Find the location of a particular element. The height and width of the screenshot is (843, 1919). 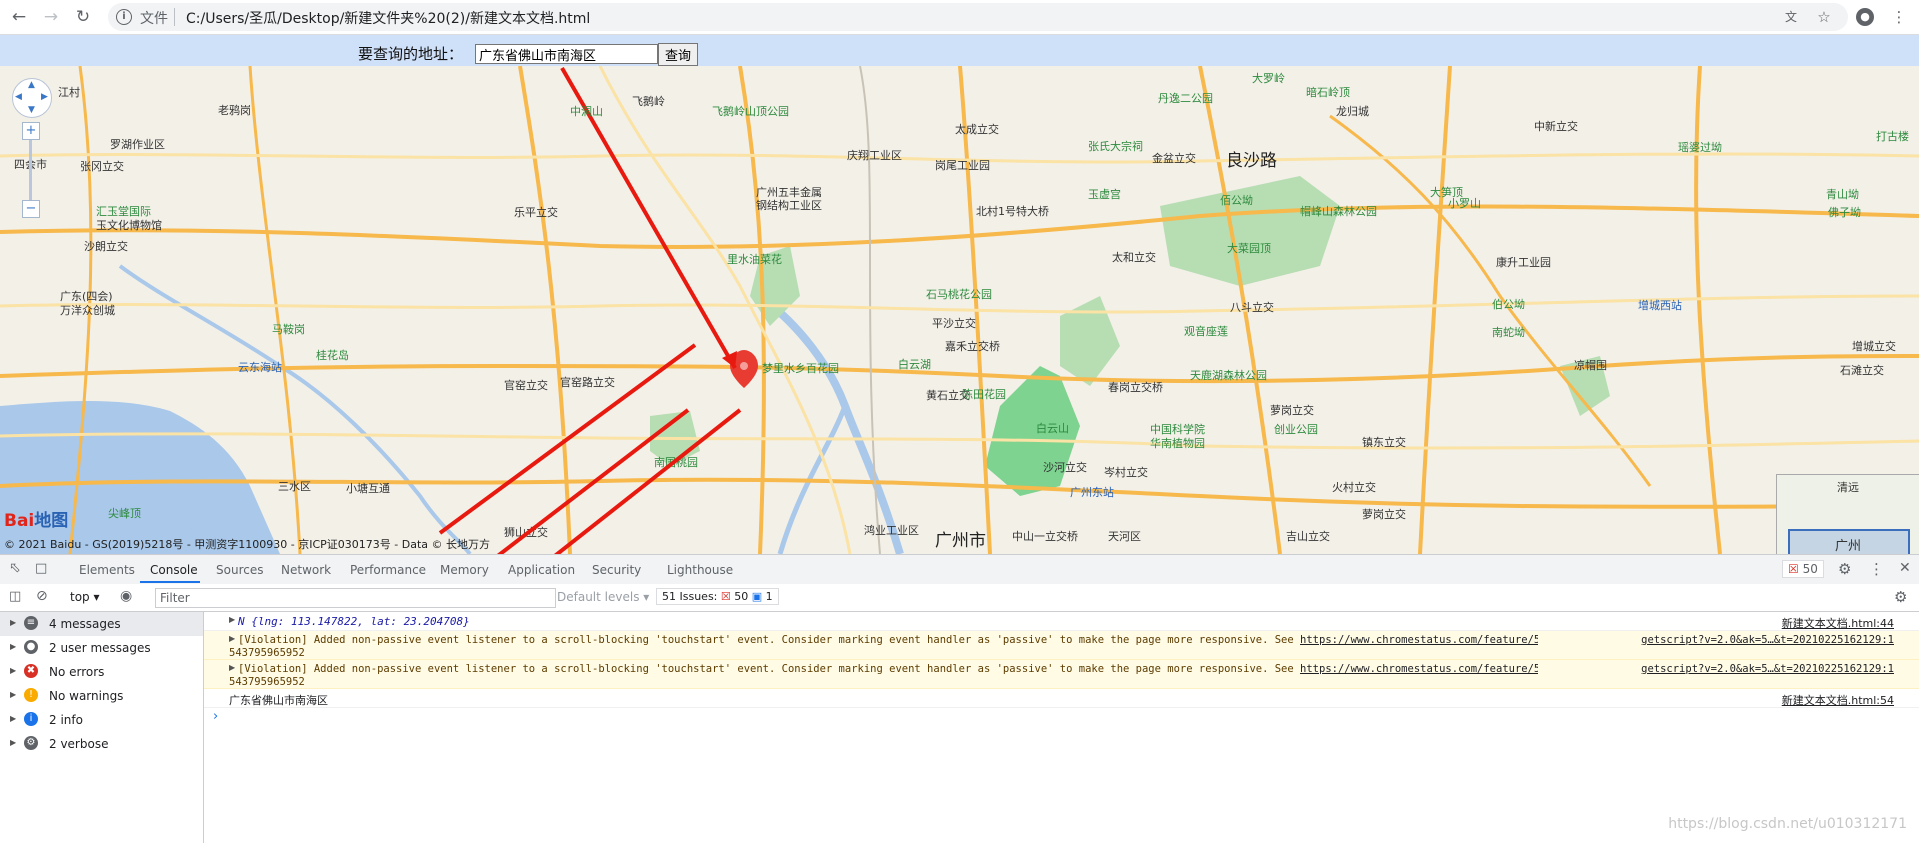

map-label: 陈田花园 is located at coordinates (984, 394).